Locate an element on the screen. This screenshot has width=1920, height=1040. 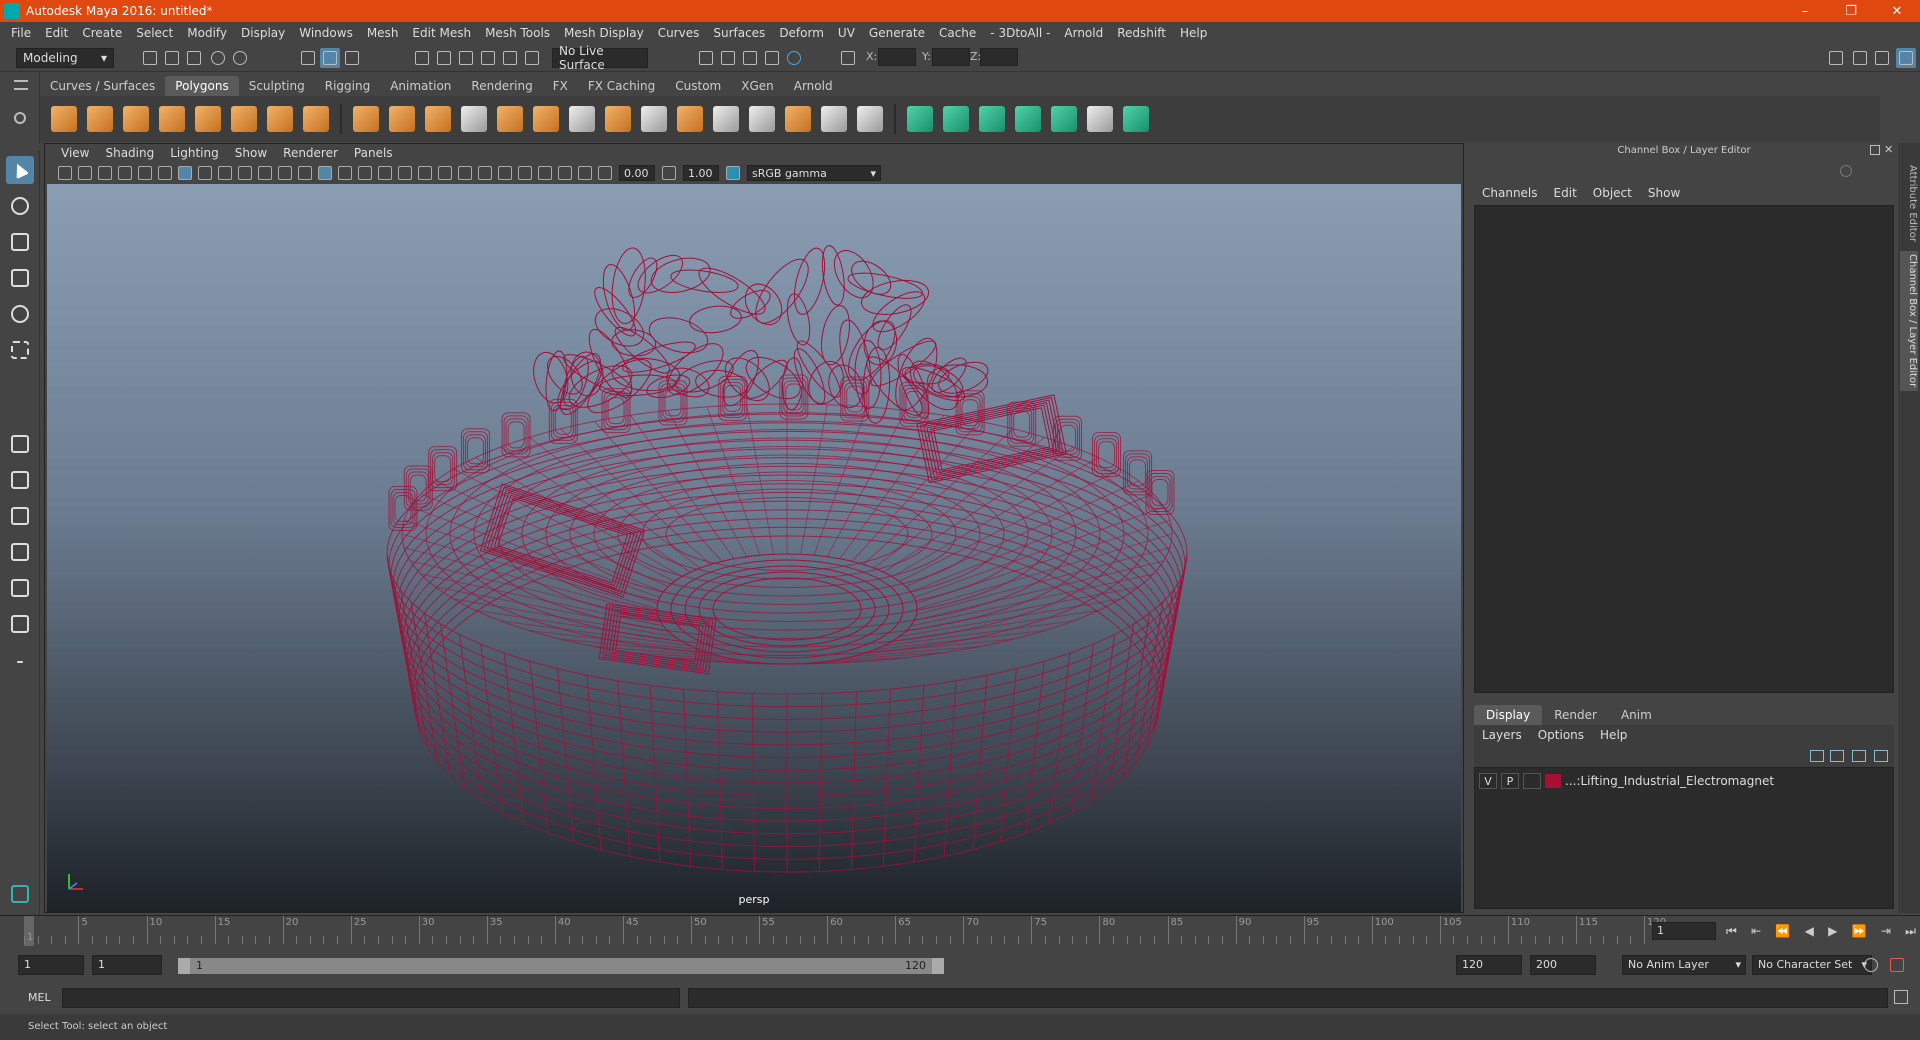
menu-3dtoall: - 3DtoAll - is located at coordinates (1020, 33).